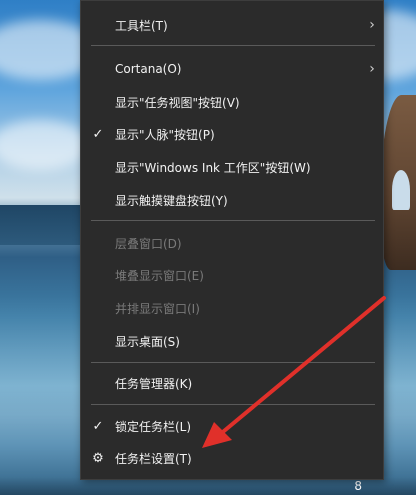 This screenshot has height=495, width=416. What do you see at coordinates (232, 383) in the screenshot?
I see `menu-item-task-manager: 任务管理器(K)` at bounding box center [232, 383].